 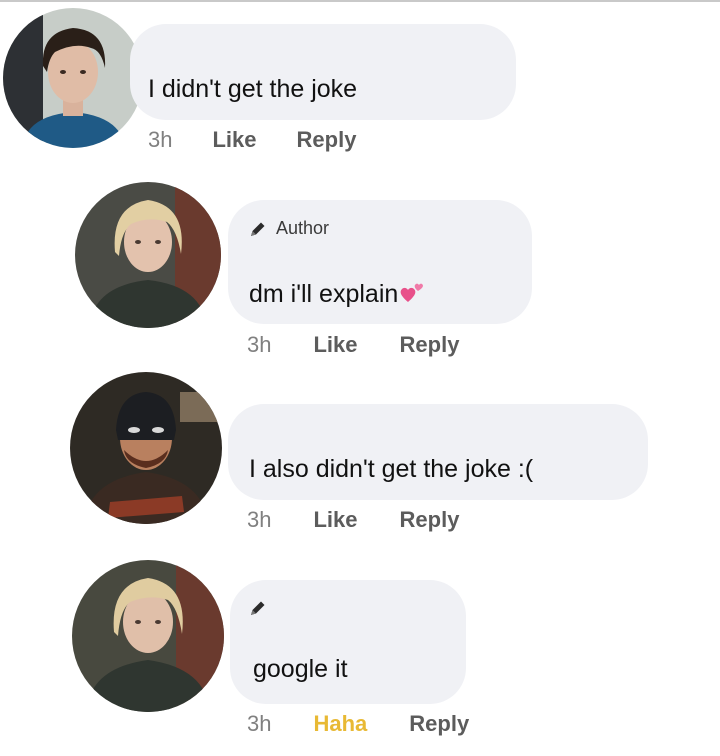 What do you see at coordinates (303, 228) in the screenshot?
I see `author-label: Author` at bounding box center [303, 228].